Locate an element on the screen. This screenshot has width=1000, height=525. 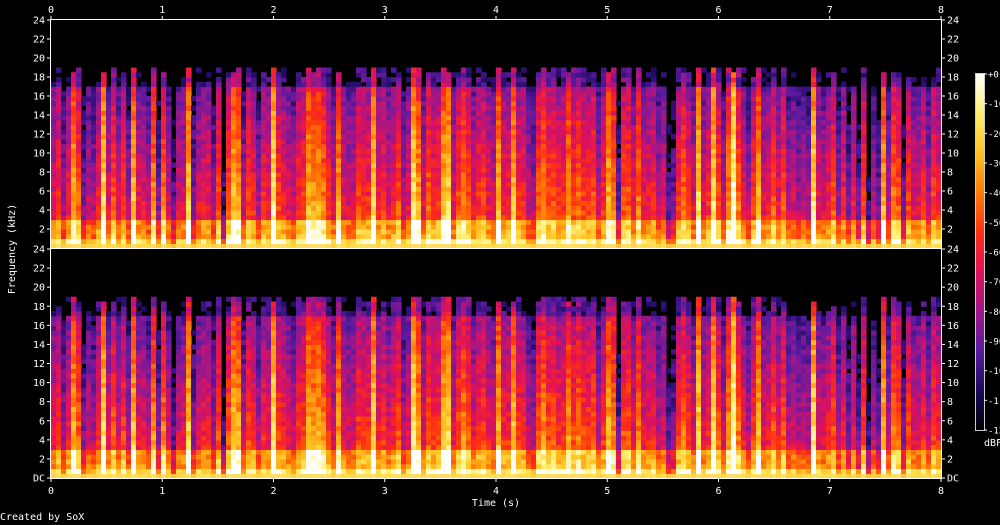
x-axis-label: Time (s) is located at coordinates (496, 503).